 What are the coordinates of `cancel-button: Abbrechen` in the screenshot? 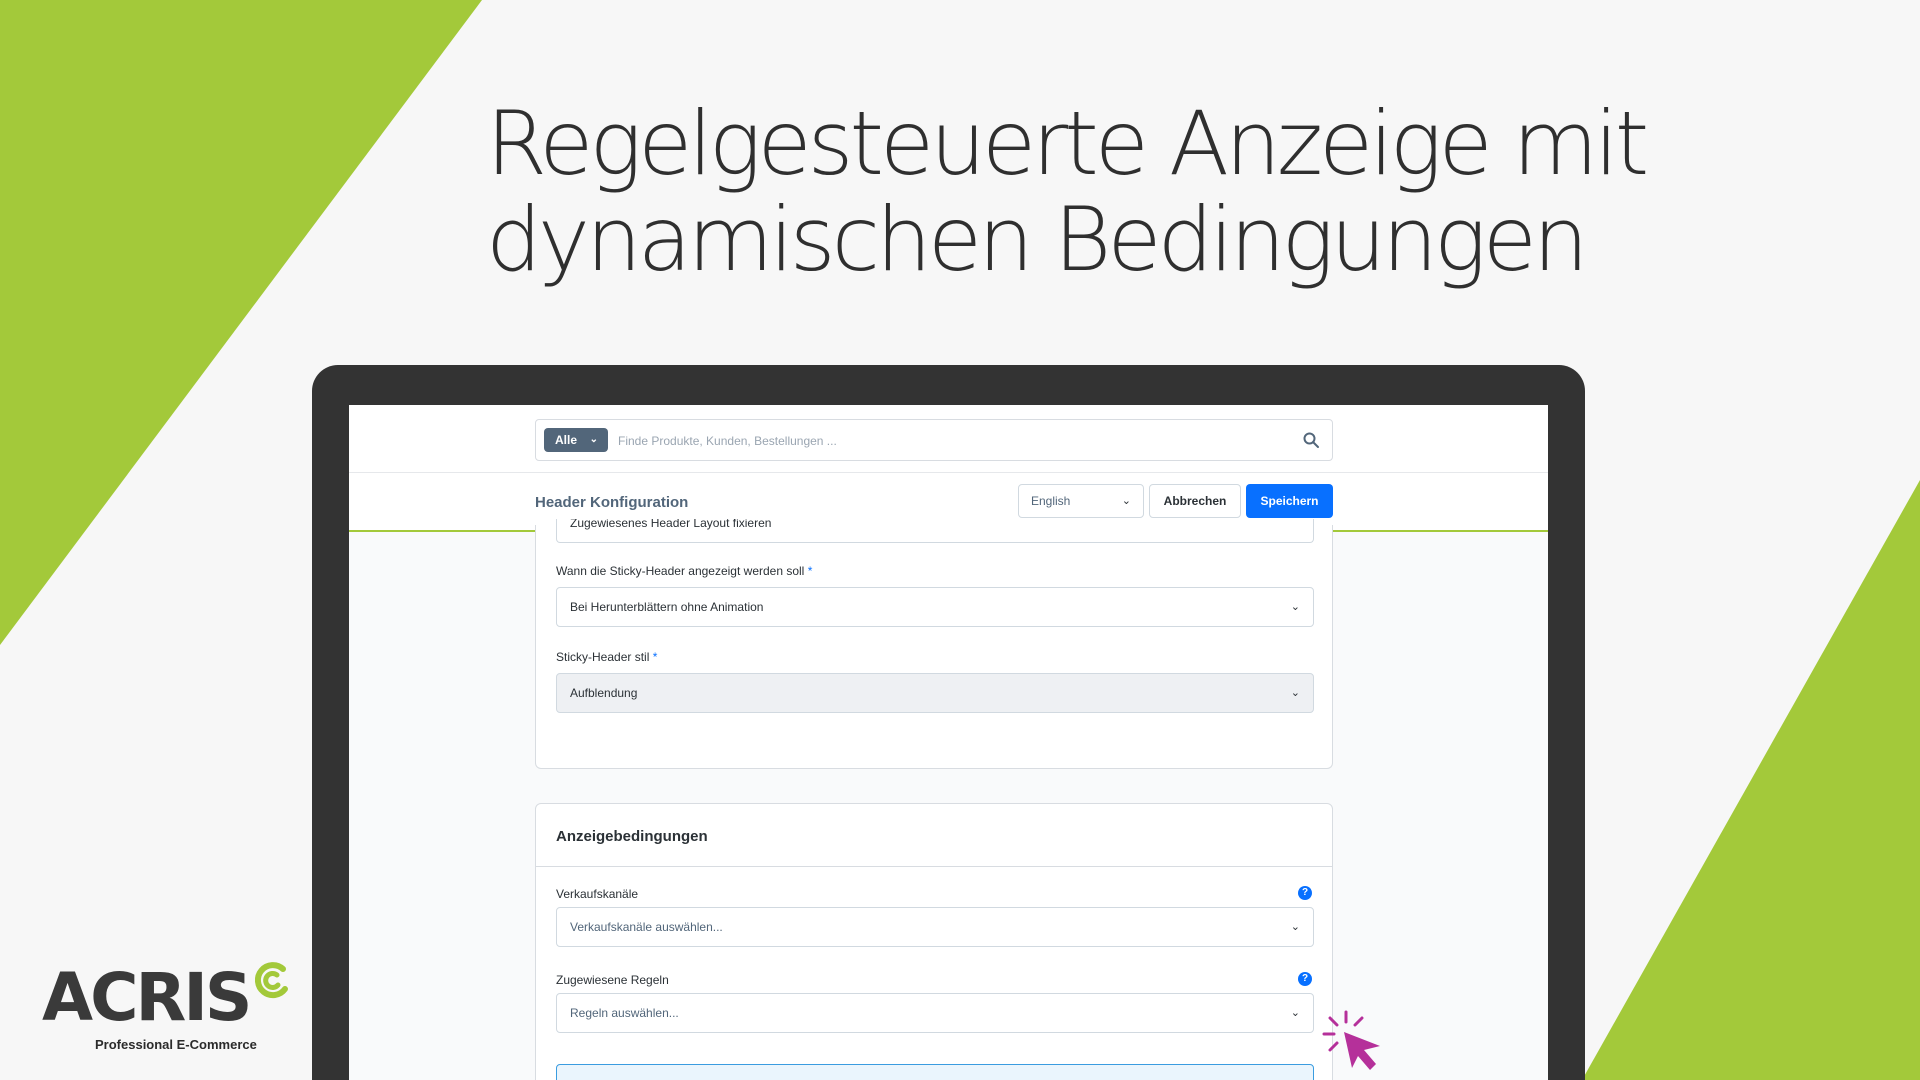 It's located at (1195, 501).